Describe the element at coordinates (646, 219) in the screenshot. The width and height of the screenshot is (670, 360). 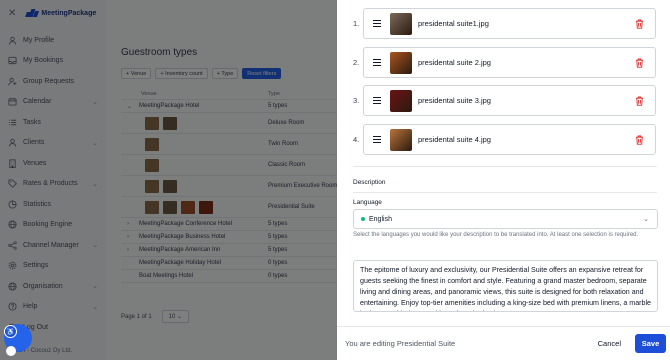
I see `chevron-down-icon: ⌄` at that location.